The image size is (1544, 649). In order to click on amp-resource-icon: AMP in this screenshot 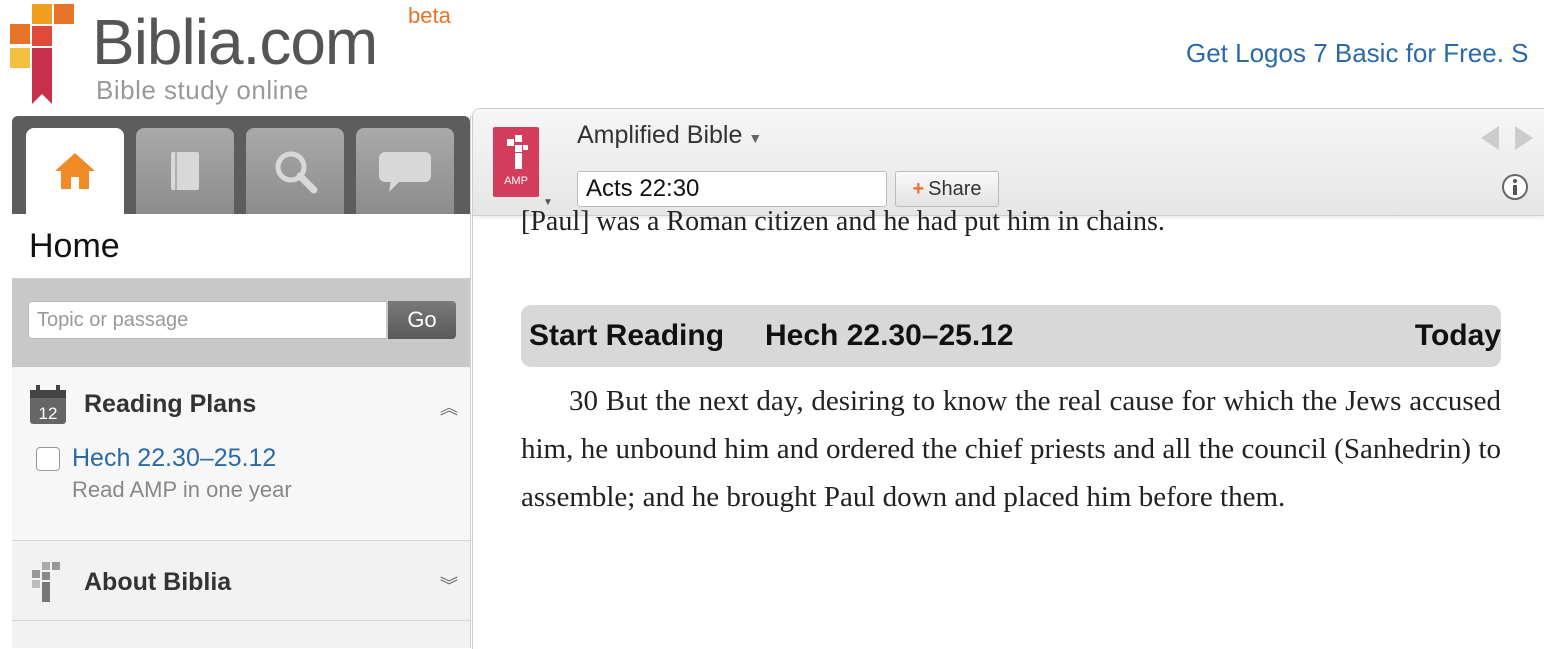, I will do `click(516, 162)`.